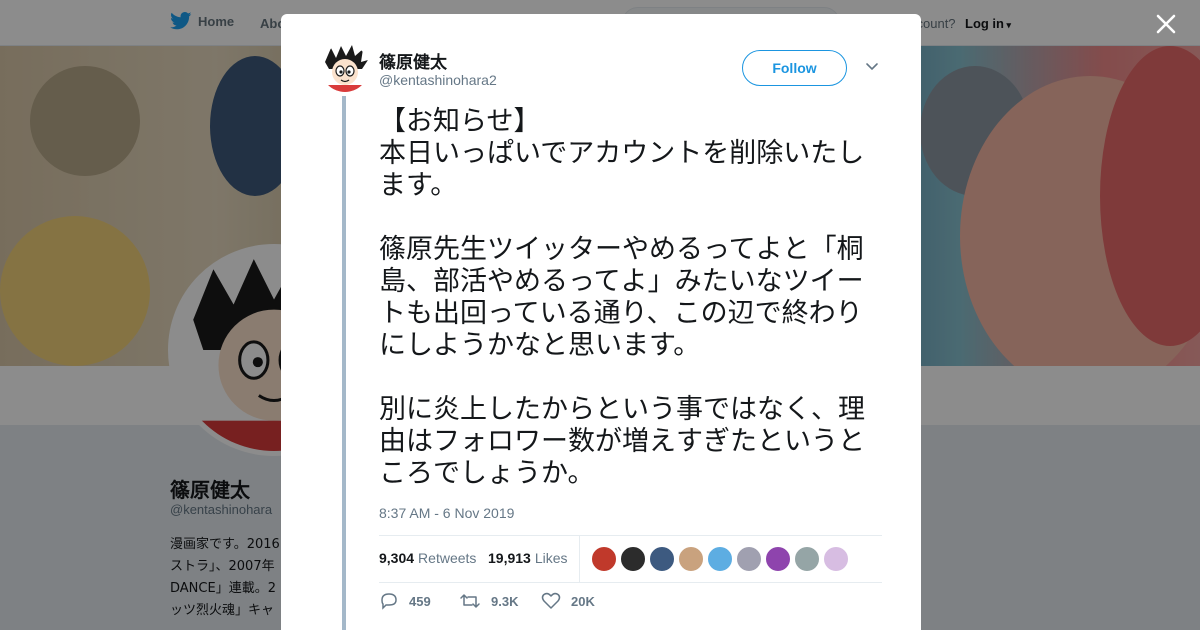  Describe the element at coordinates (413, 60) in the screenshot. I see `author-name: 篠原健太` at that location.